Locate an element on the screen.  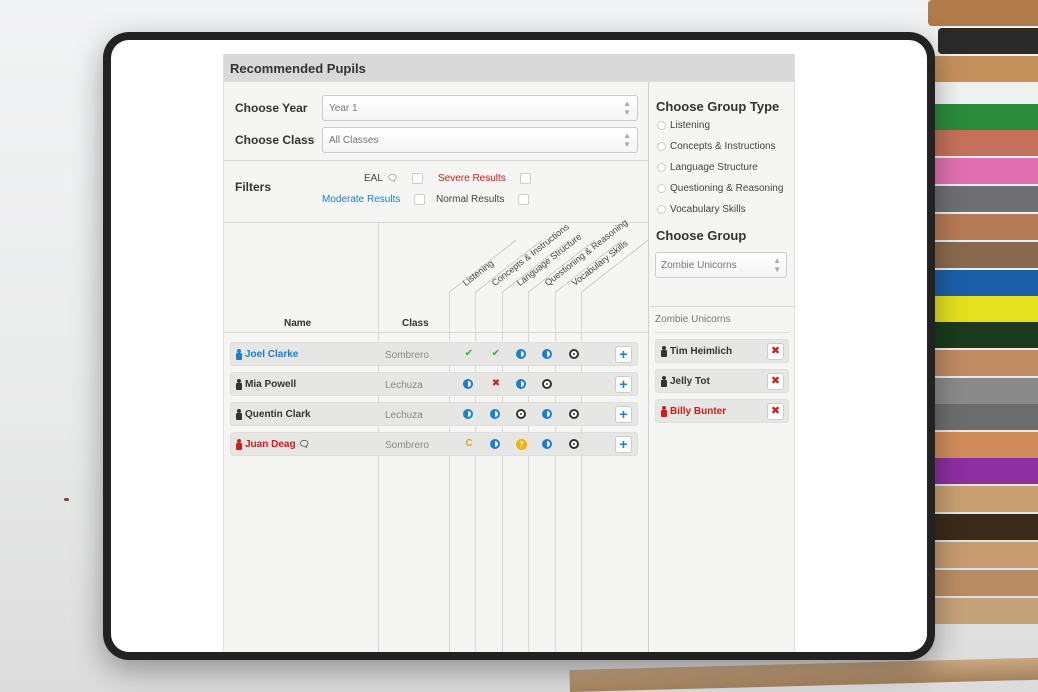
group-type-option-label: Listening is located at coordinates (690, 125).